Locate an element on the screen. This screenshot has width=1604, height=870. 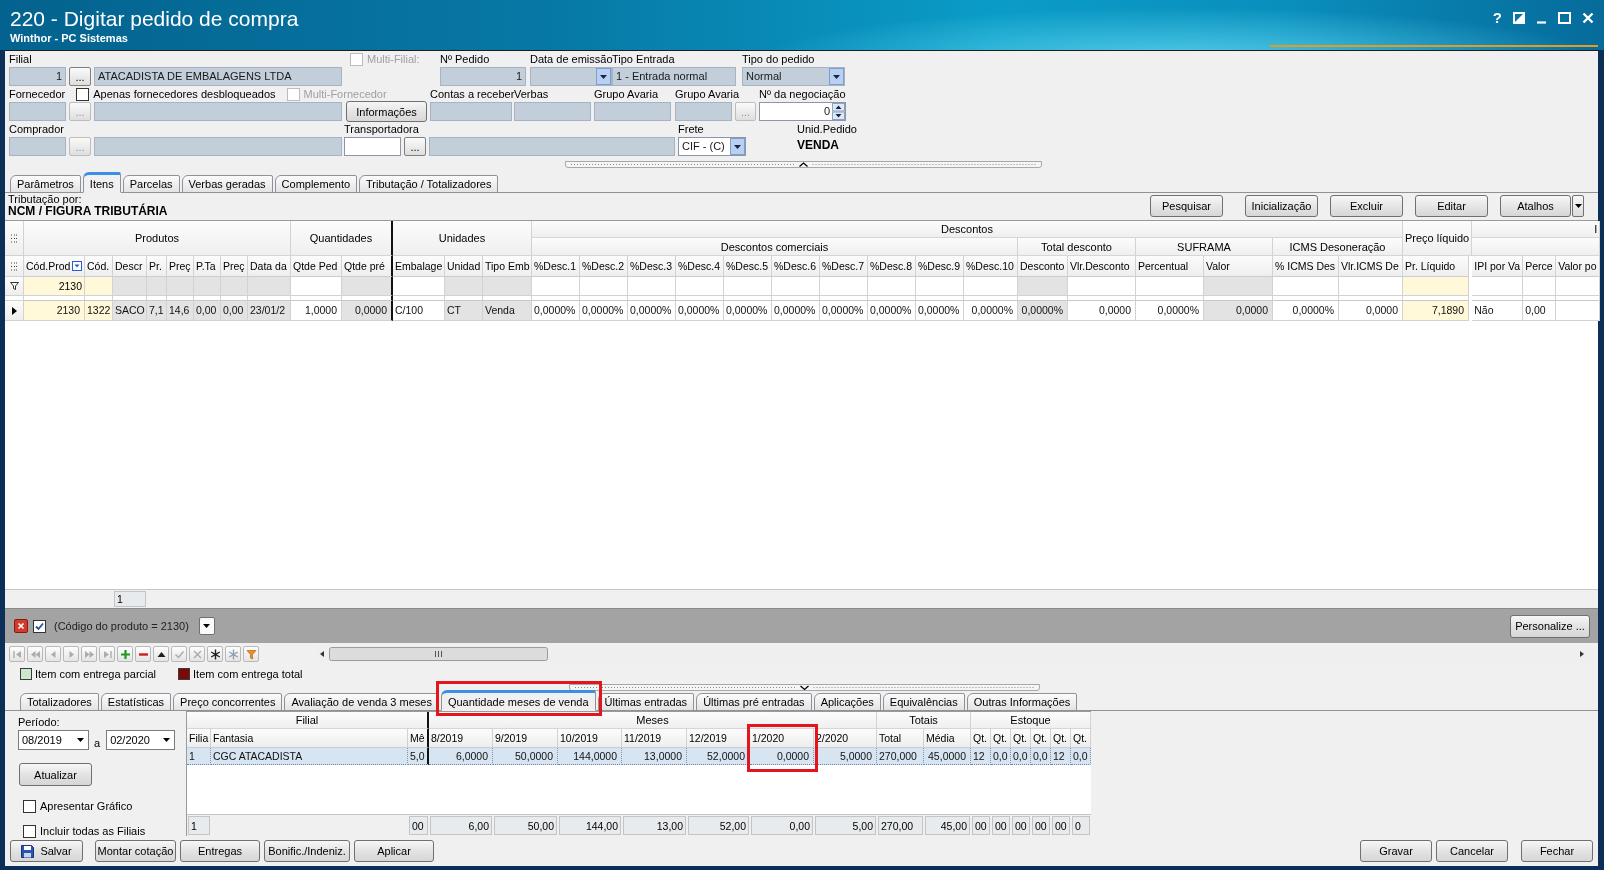
window-title: 220 - Digitar pedido de compra is located at coordinates (154, 18).